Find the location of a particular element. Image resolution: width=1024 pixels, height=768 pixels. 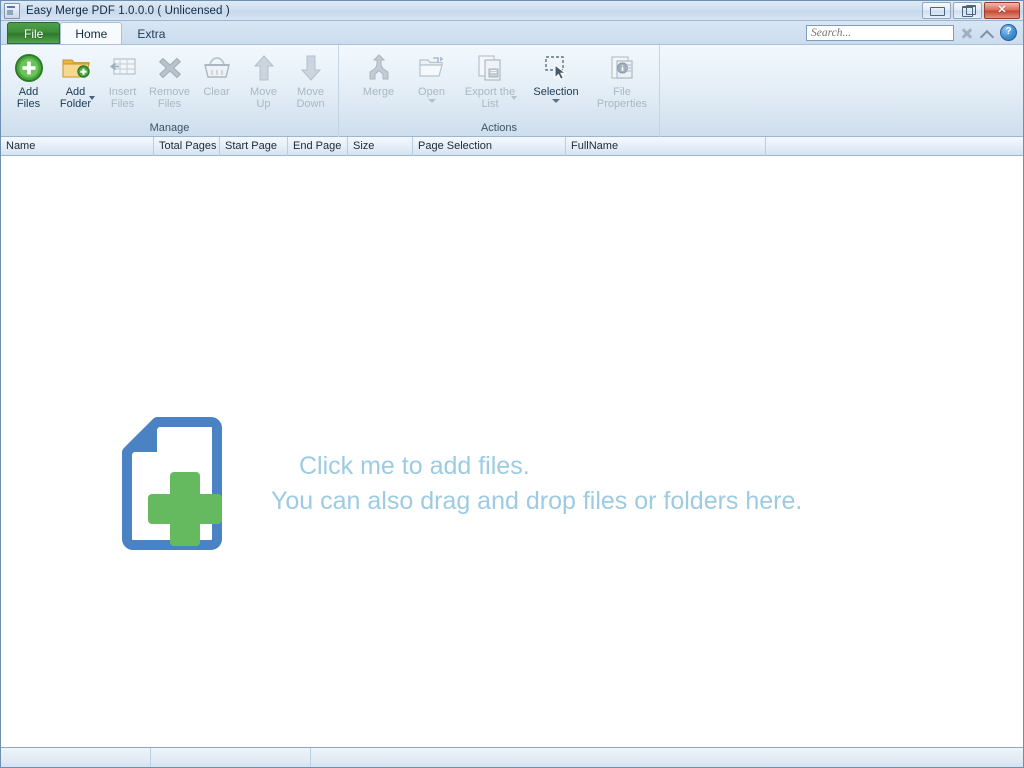

selection-label: Selection is located at coordinates (556, 92).